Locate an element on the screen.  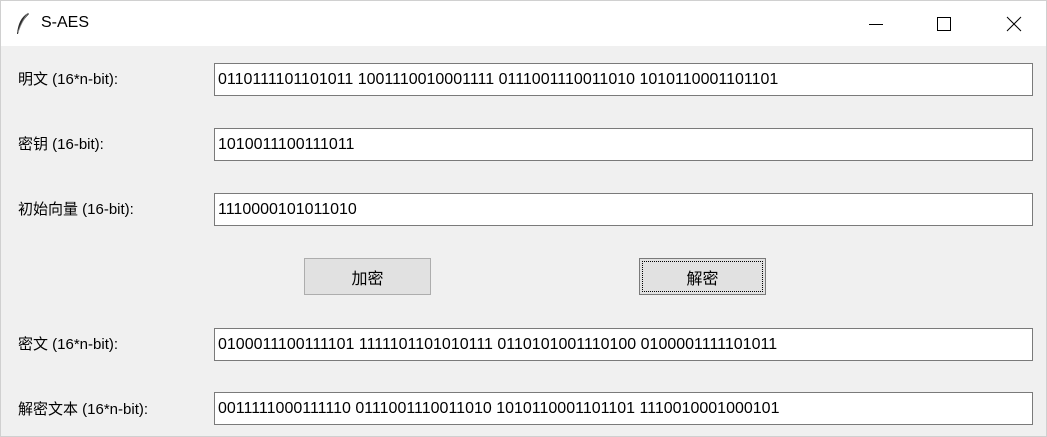
close-button is located at coordinates (1014, 23).